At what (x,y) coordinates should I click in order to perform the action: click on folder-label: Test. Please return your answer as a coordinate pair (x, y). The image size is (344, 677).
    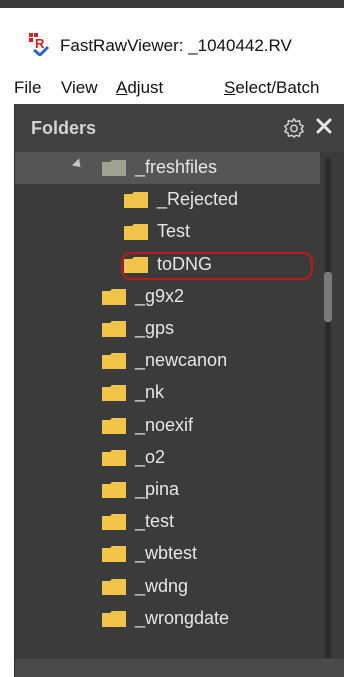
    Looking at the image, I should click on (174, 231).